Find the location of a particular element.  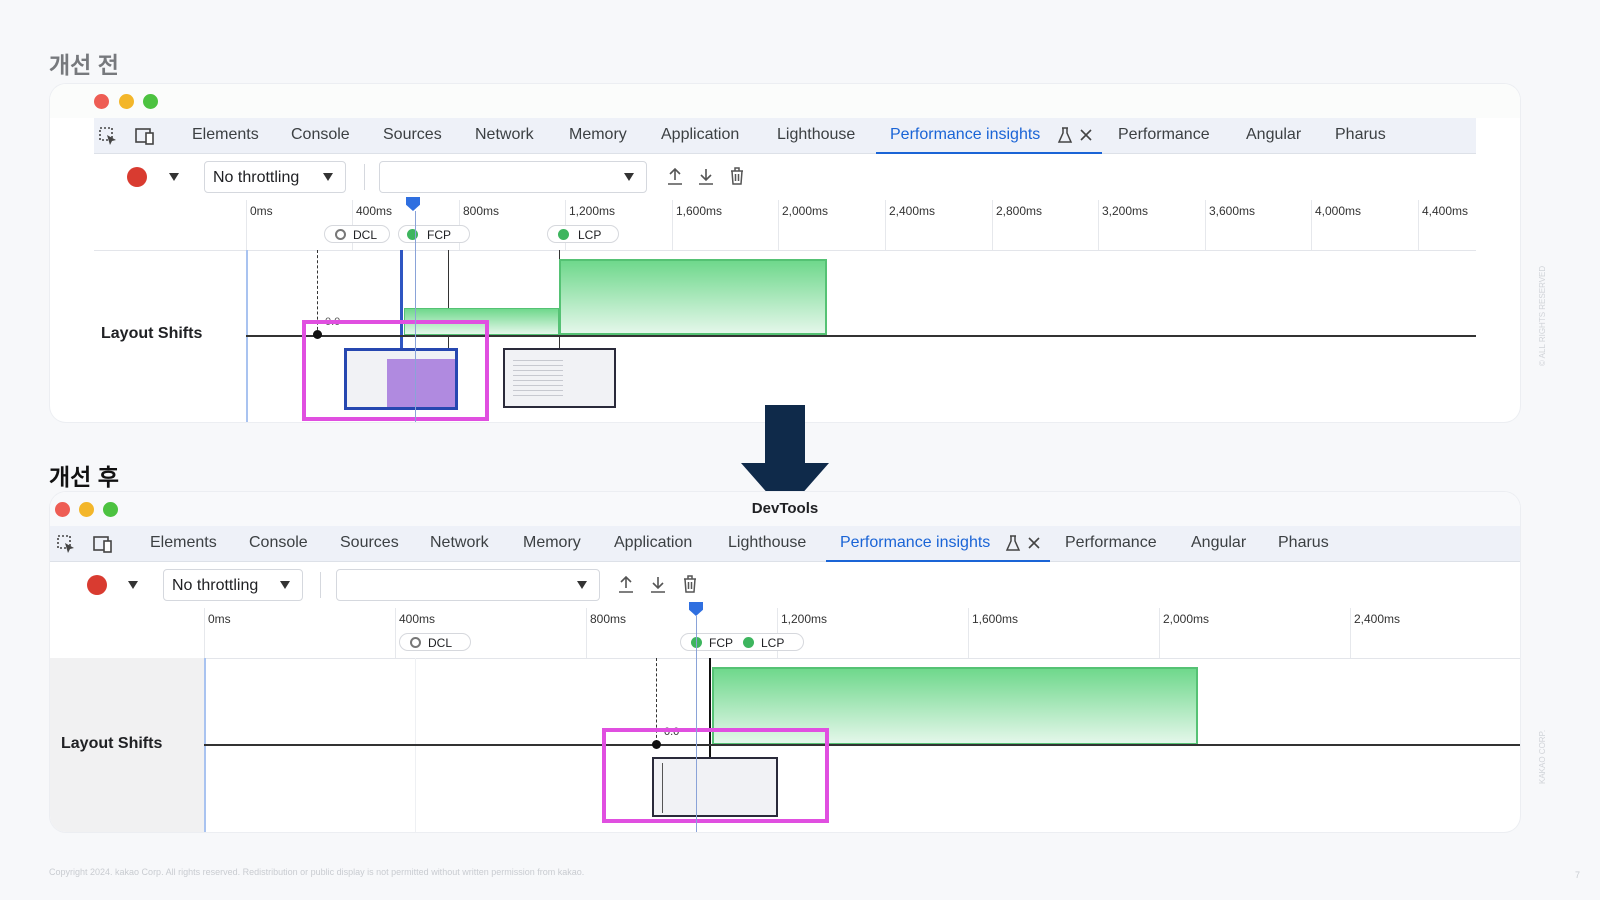

throttling-select-value: No throttling is located at coordinates (215, 585).